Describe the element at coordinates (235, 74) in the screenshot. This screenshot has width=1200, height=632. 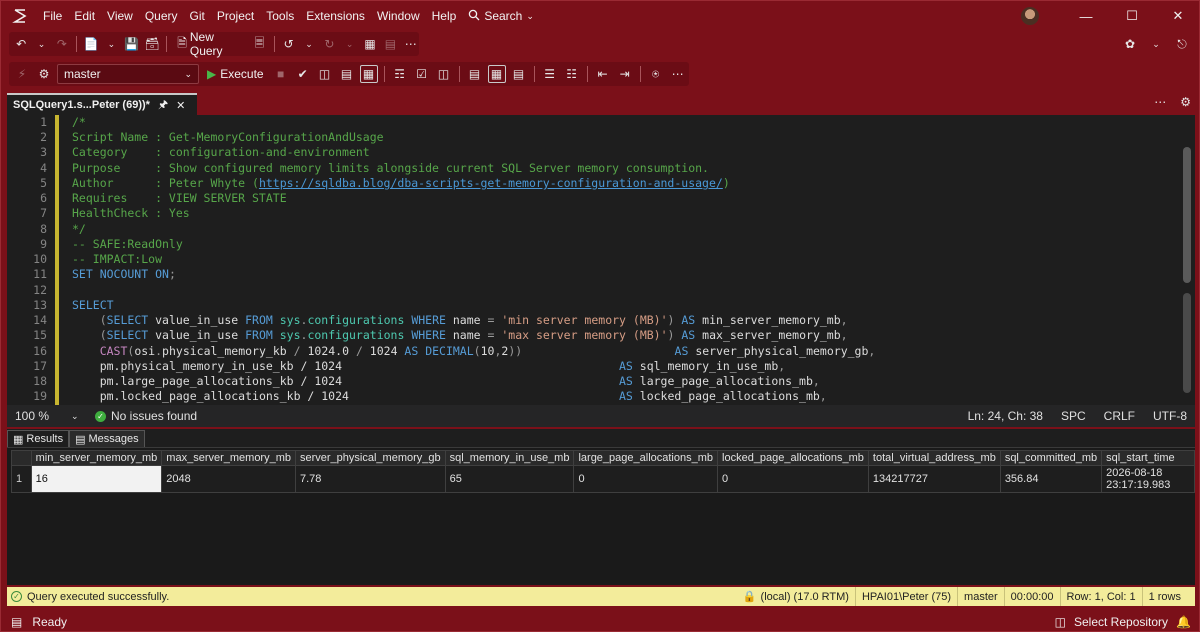
I see `execute-button: ▶ Execute` at that location.